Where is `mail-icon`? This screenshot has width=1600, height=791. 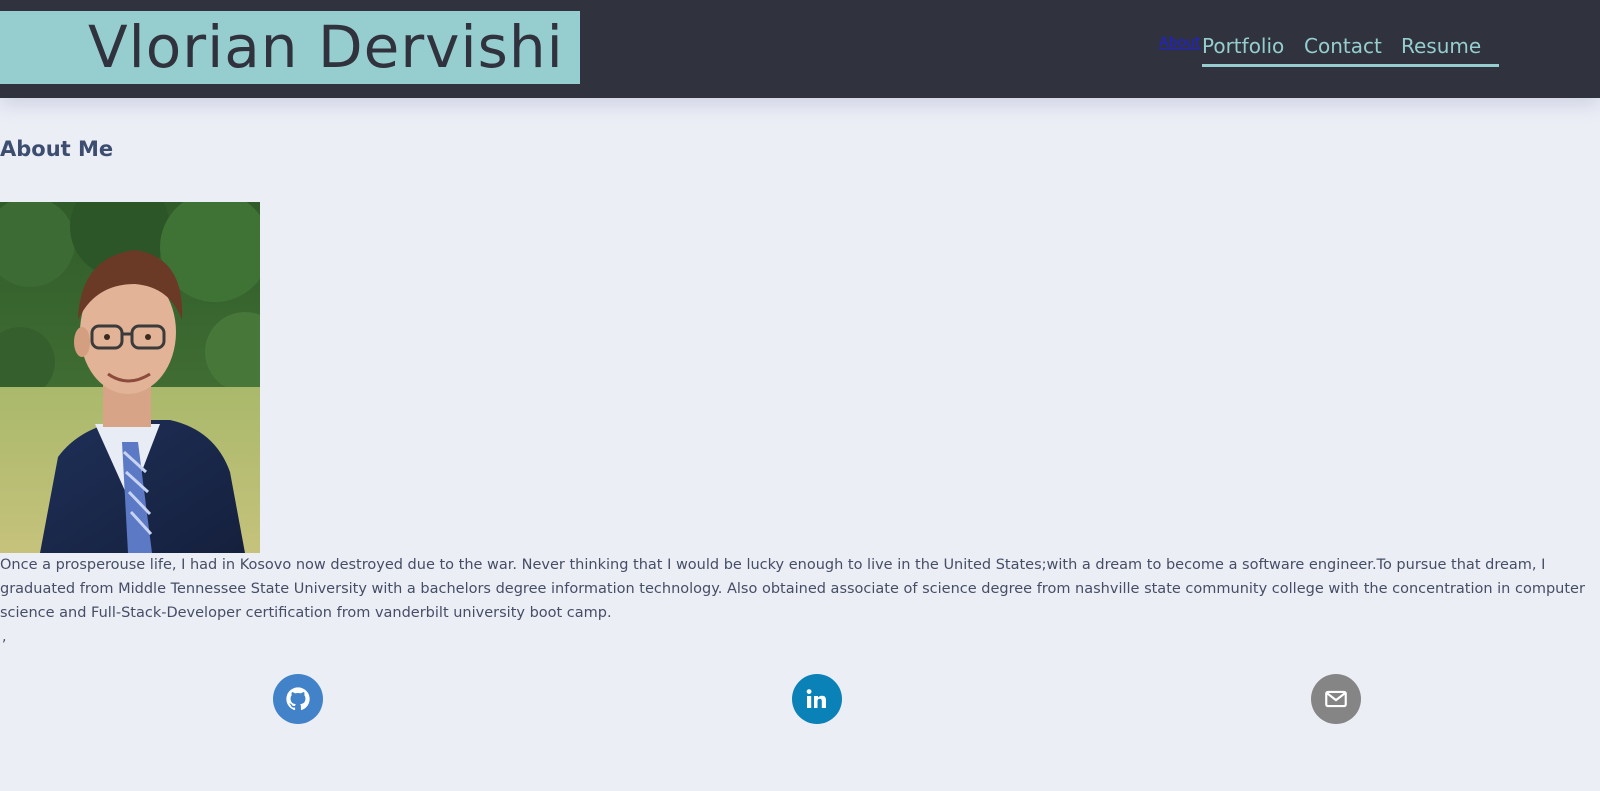
mail-icon is located at coordinates (1336, 699).